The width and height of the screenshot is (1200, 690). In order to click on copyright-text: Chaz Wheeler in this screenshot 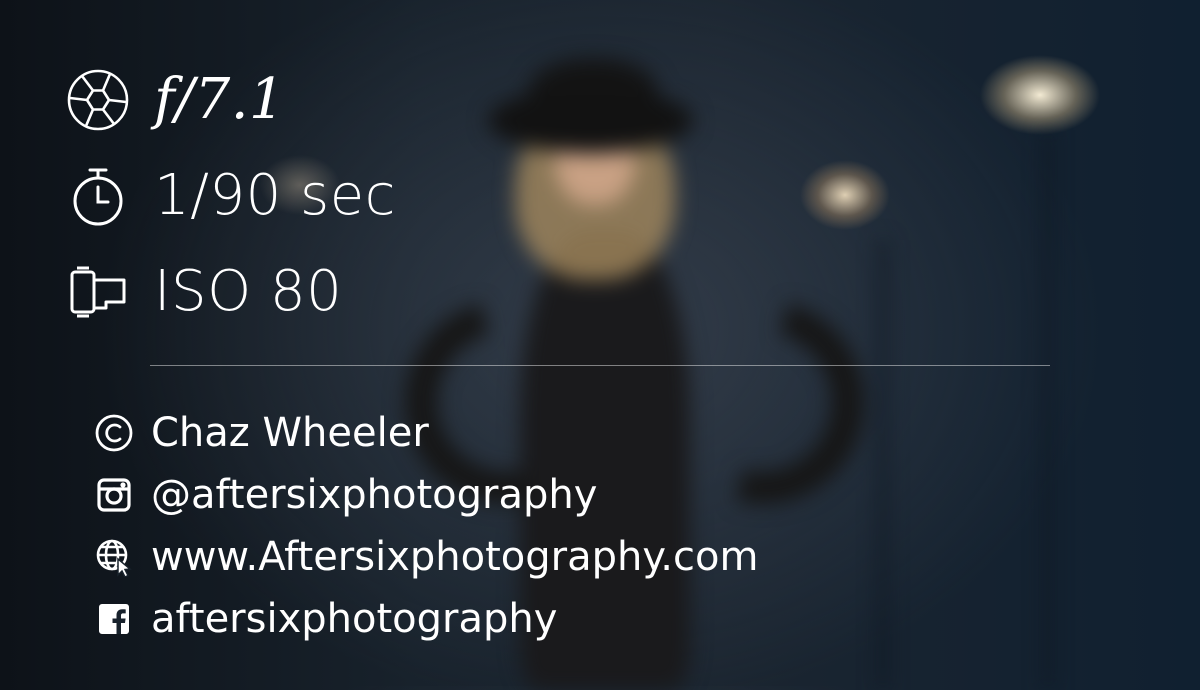, I will do `click(290, 433)`.